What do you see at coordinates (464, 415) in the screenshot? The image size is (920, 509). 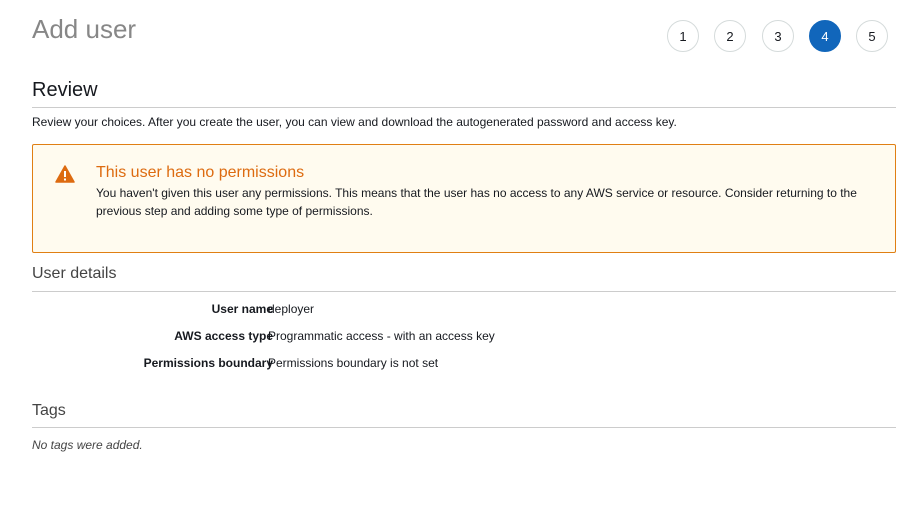 I see `tags-heading: Tags` at bounding box center [464, 415].